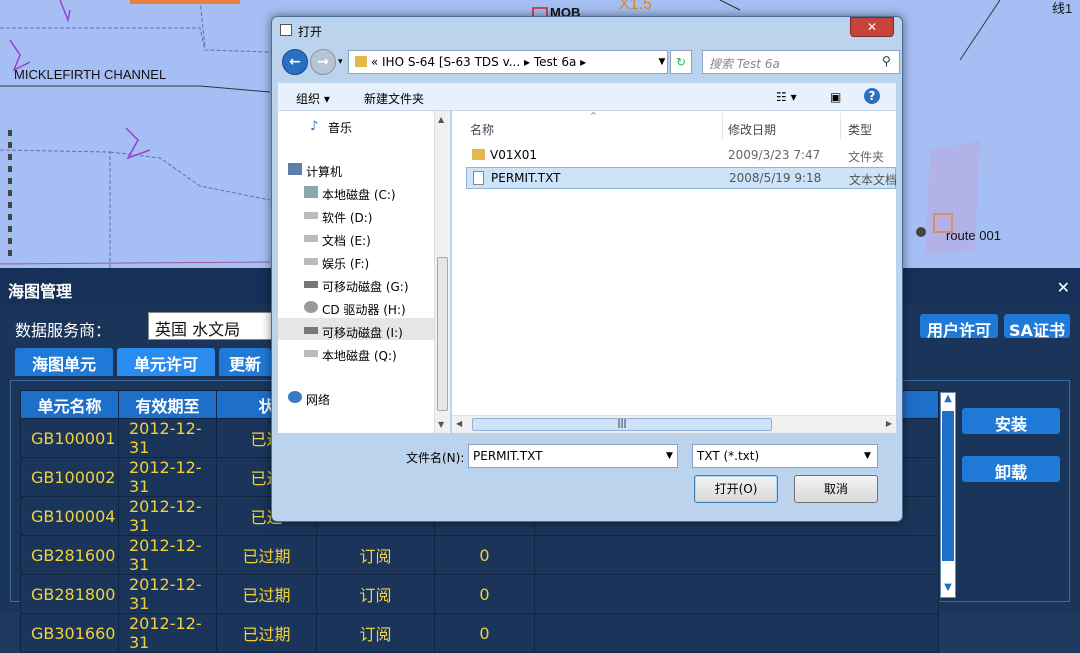 This screenshot has height=653, width=1080. Describe the element at coordinates (331, 127) in the screenshot. I see `nav-item-music: ♪ 音乐` at that location.